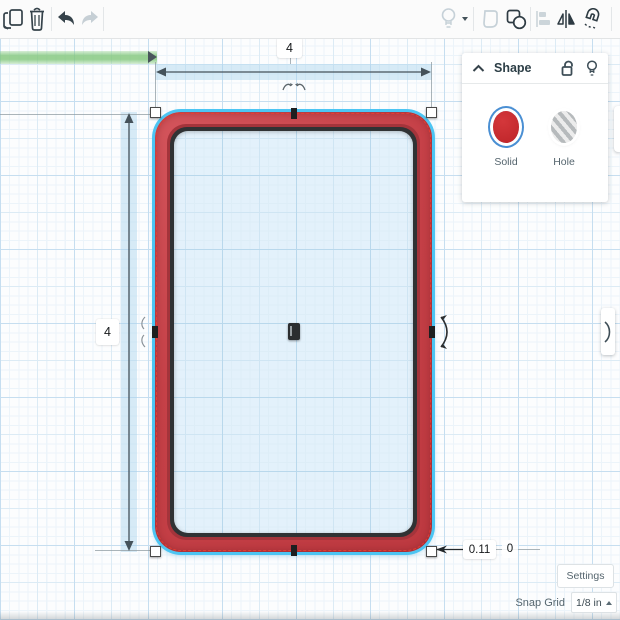 Image resolution: width=620 pixels, height=620 pixels. I want to click on unlock-icon, so click(568, 68).